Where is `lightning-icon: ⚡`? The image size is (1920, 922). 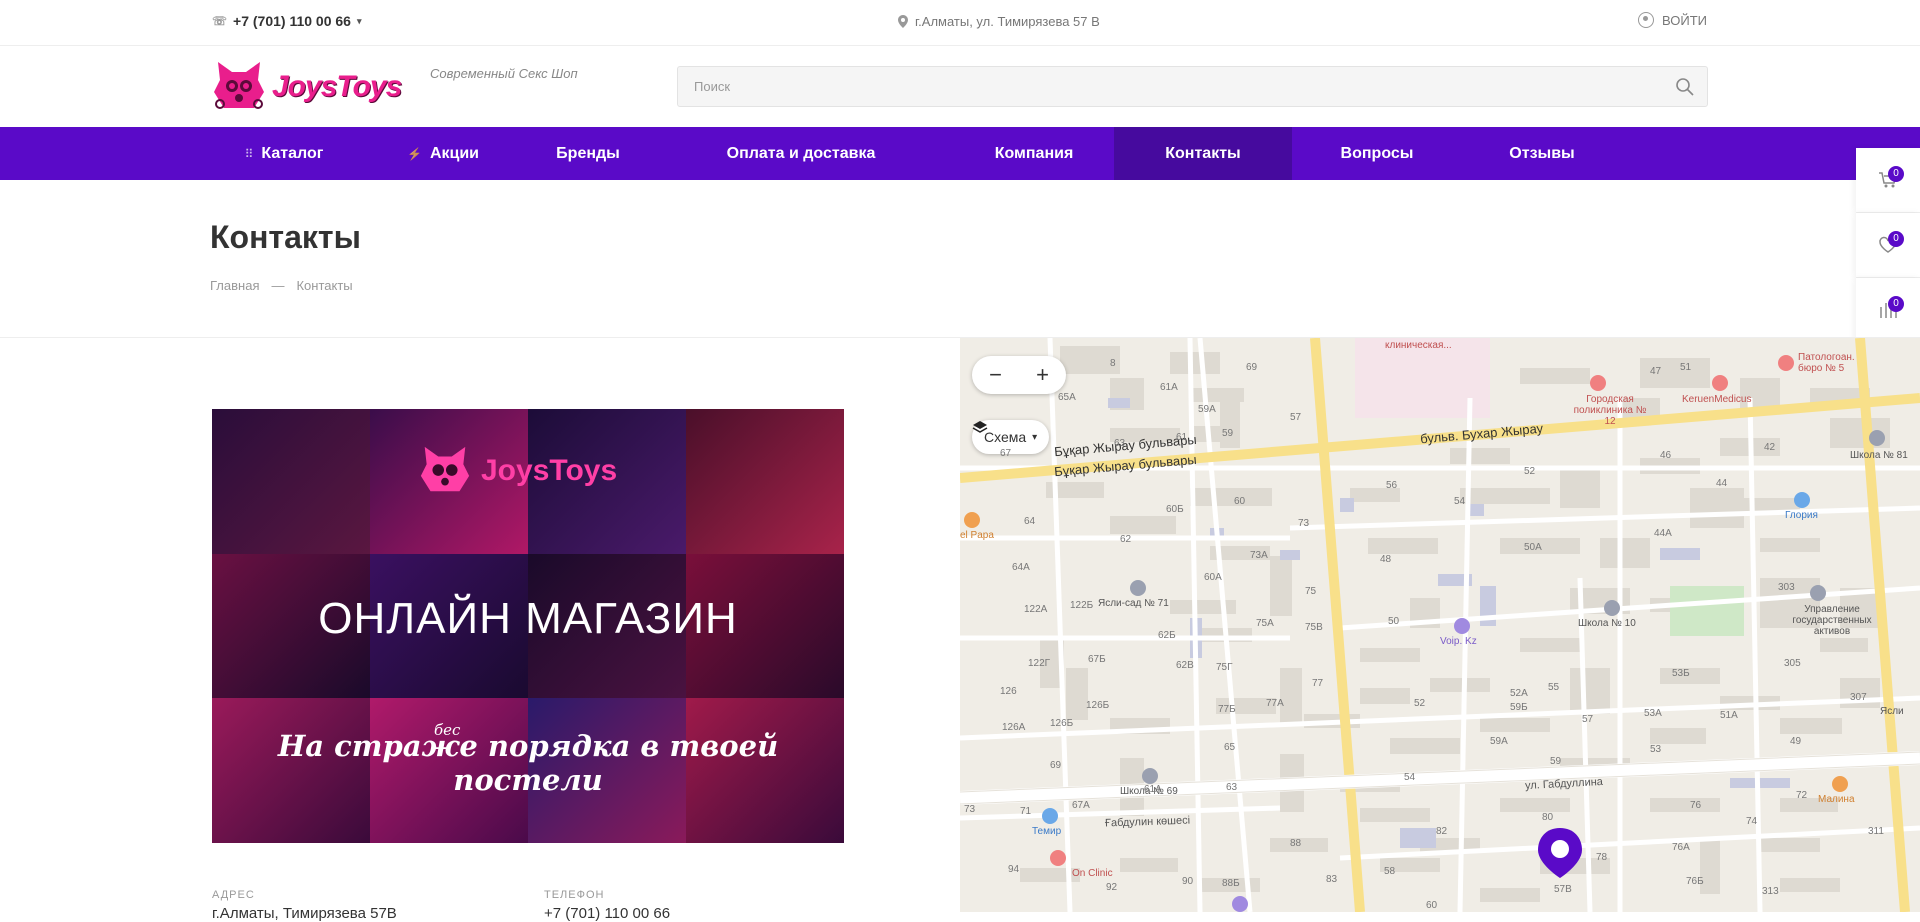
lightning-icon: ⚡ is located at coordinates (414, 153).